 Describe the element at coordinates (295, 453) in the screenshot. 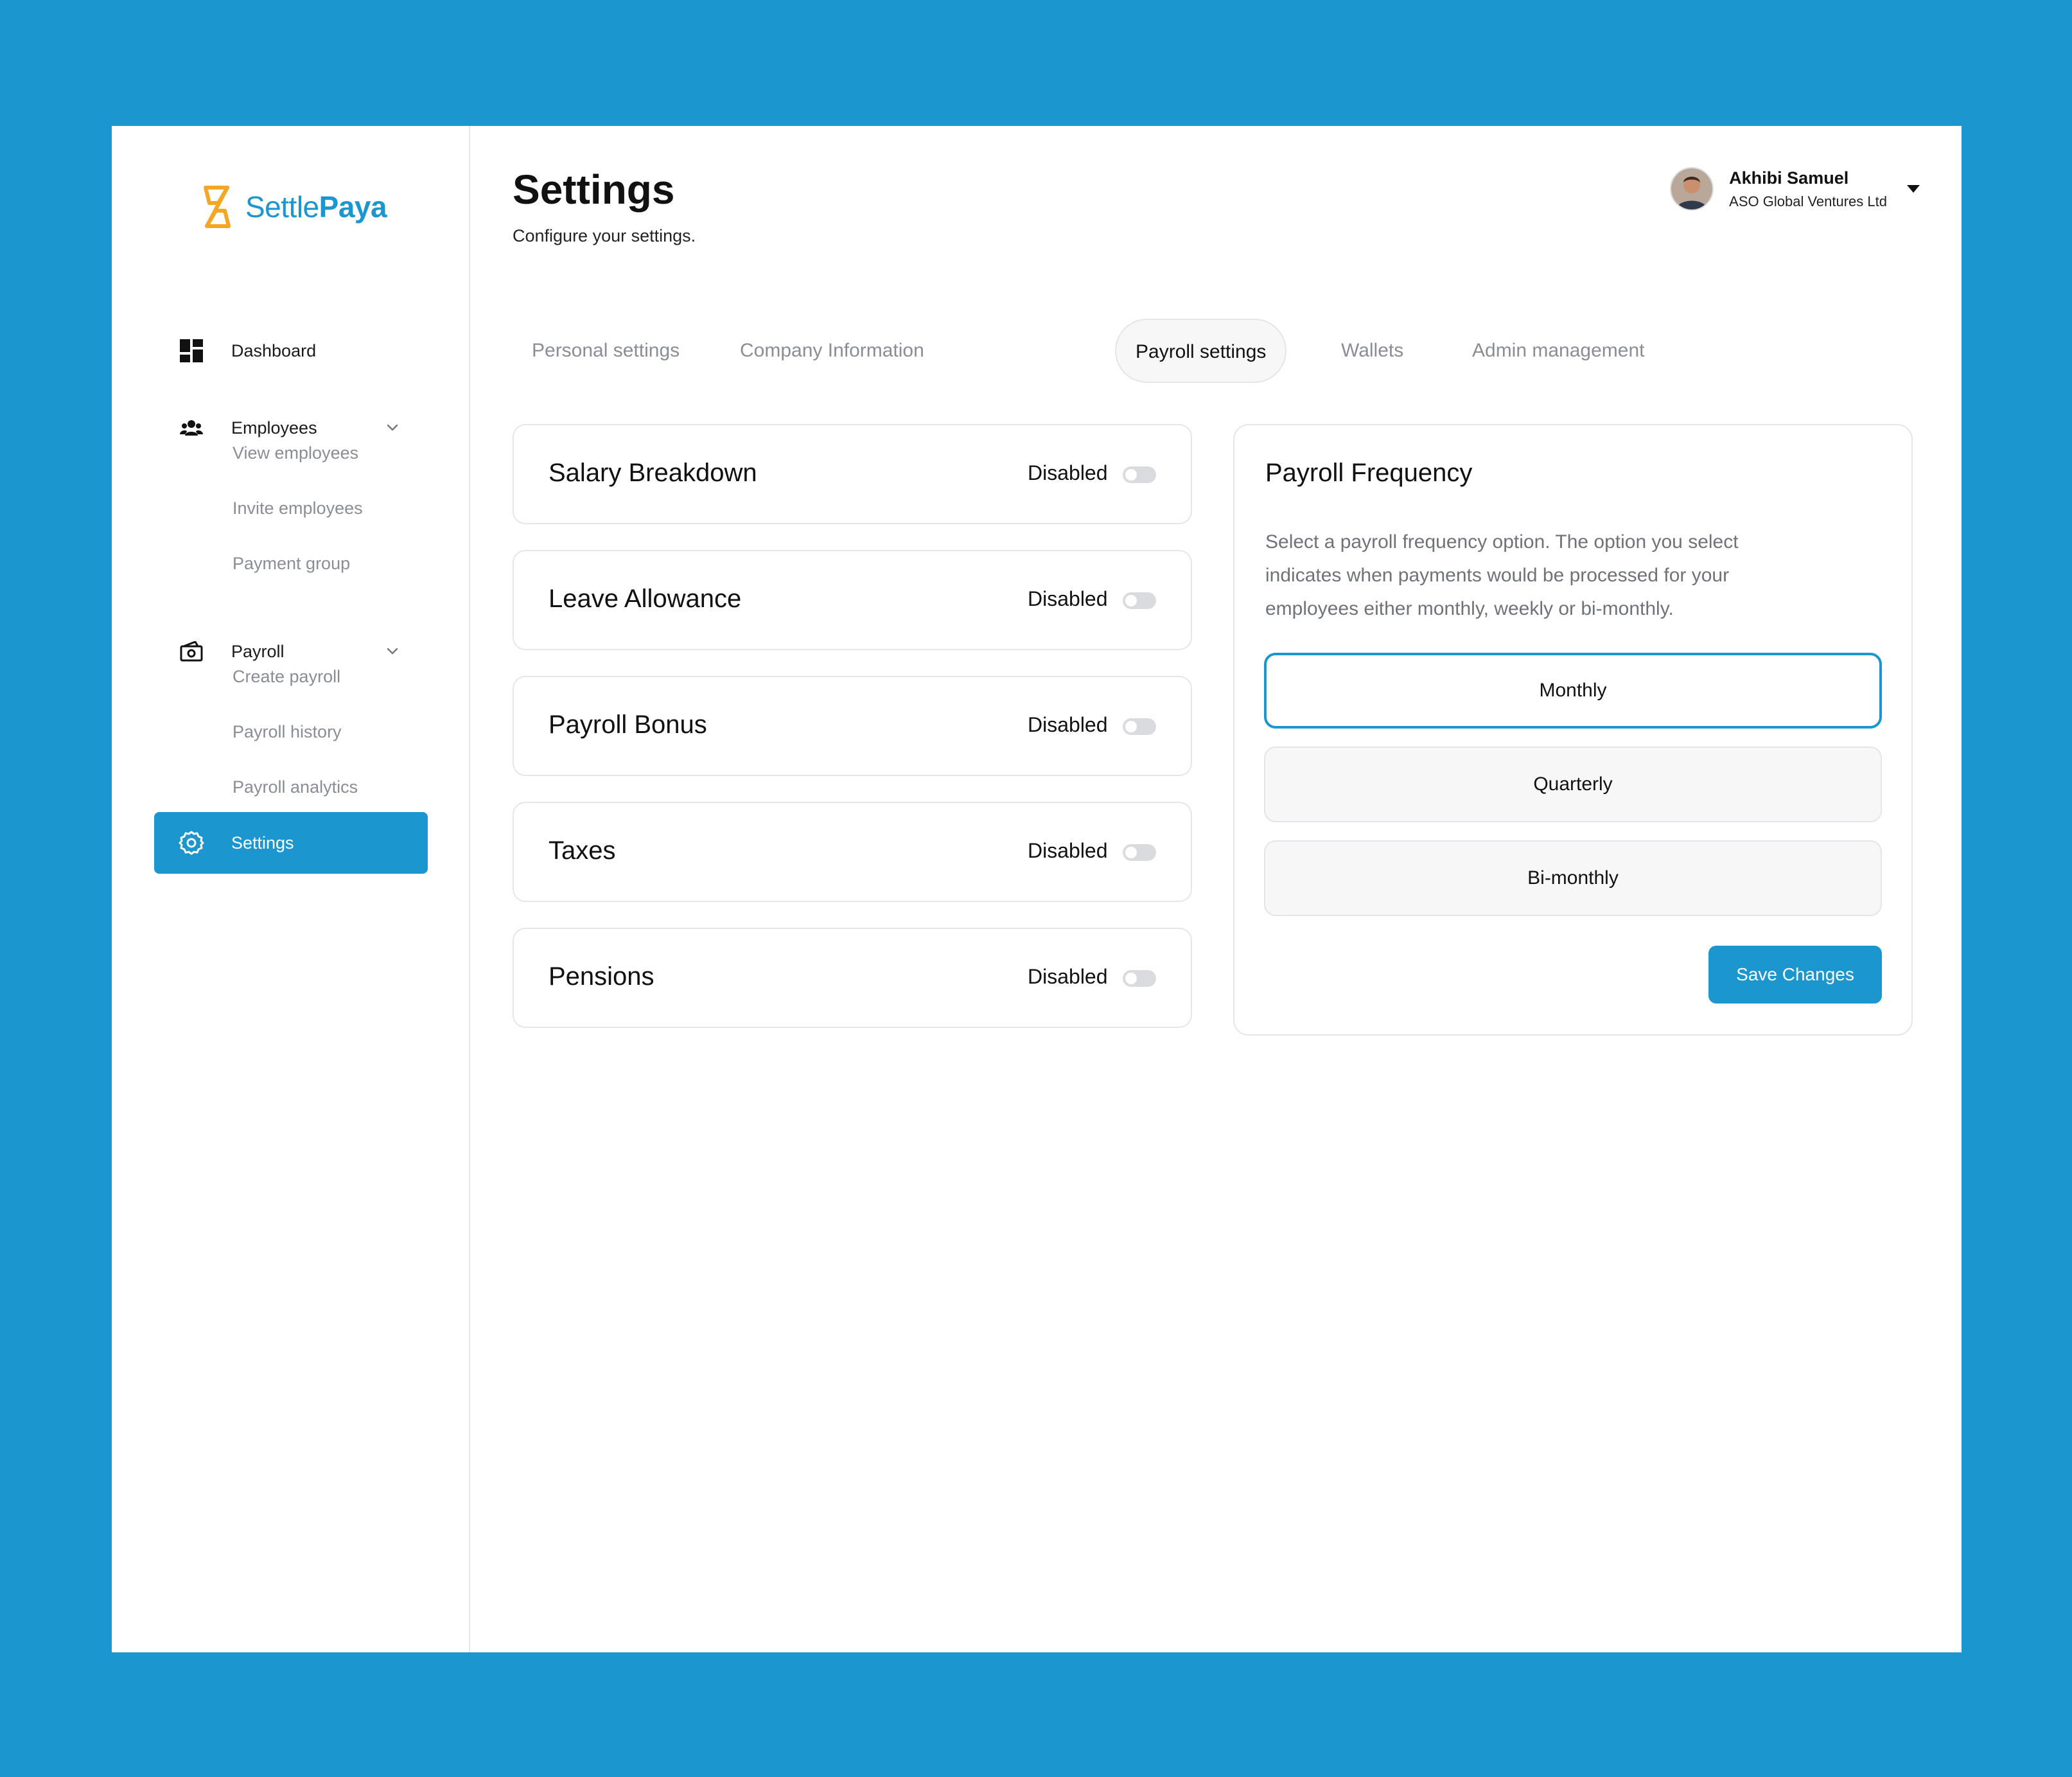

I see `sidebar-subitem-view-employees: View employees` at that location.